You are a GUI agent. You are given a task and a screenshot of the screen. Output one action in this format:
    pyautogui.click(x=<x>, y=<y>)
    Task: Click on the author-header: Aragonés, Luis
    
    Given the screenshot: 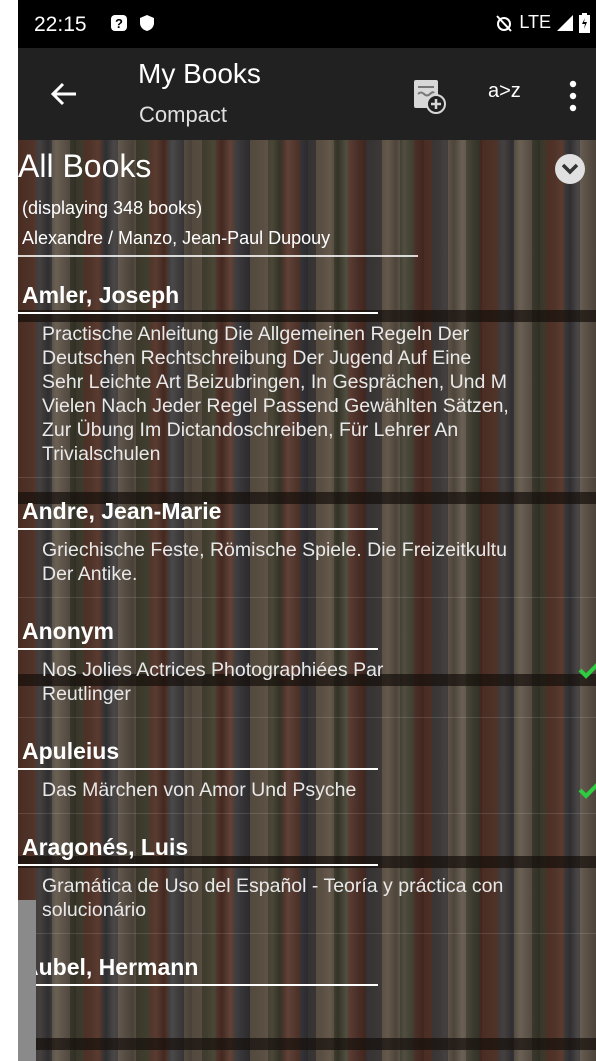 What is the action you would take?
    pyautogui.click(x=307, y=840)
    